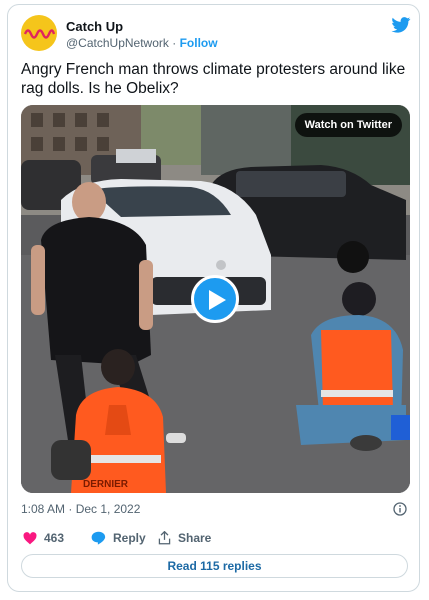 The image size is (429, 600). I want to click on avatar-wave-logo, so click(39, 34).